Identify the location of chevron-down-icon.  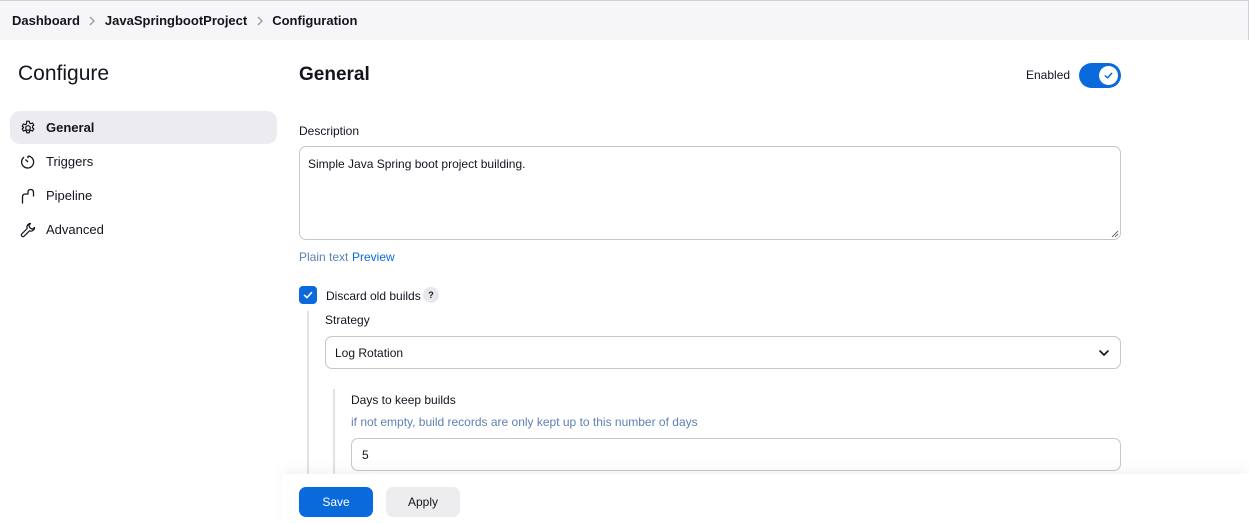
(1104, 353).